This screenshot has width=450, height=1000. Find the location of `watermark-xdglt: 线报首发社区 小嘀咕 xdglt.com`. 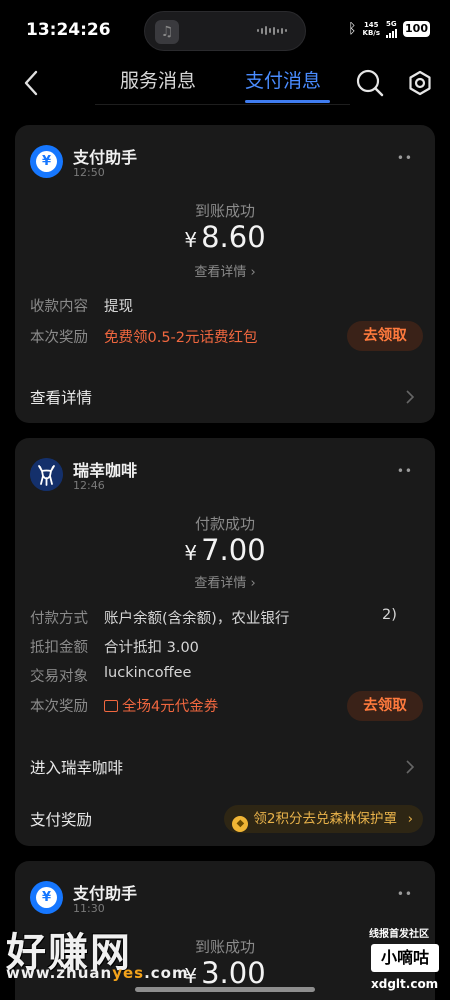

watermark-xdglt: 线报首发社区 小嘀咕 xdglt.com is located at coordinates (404, 960).